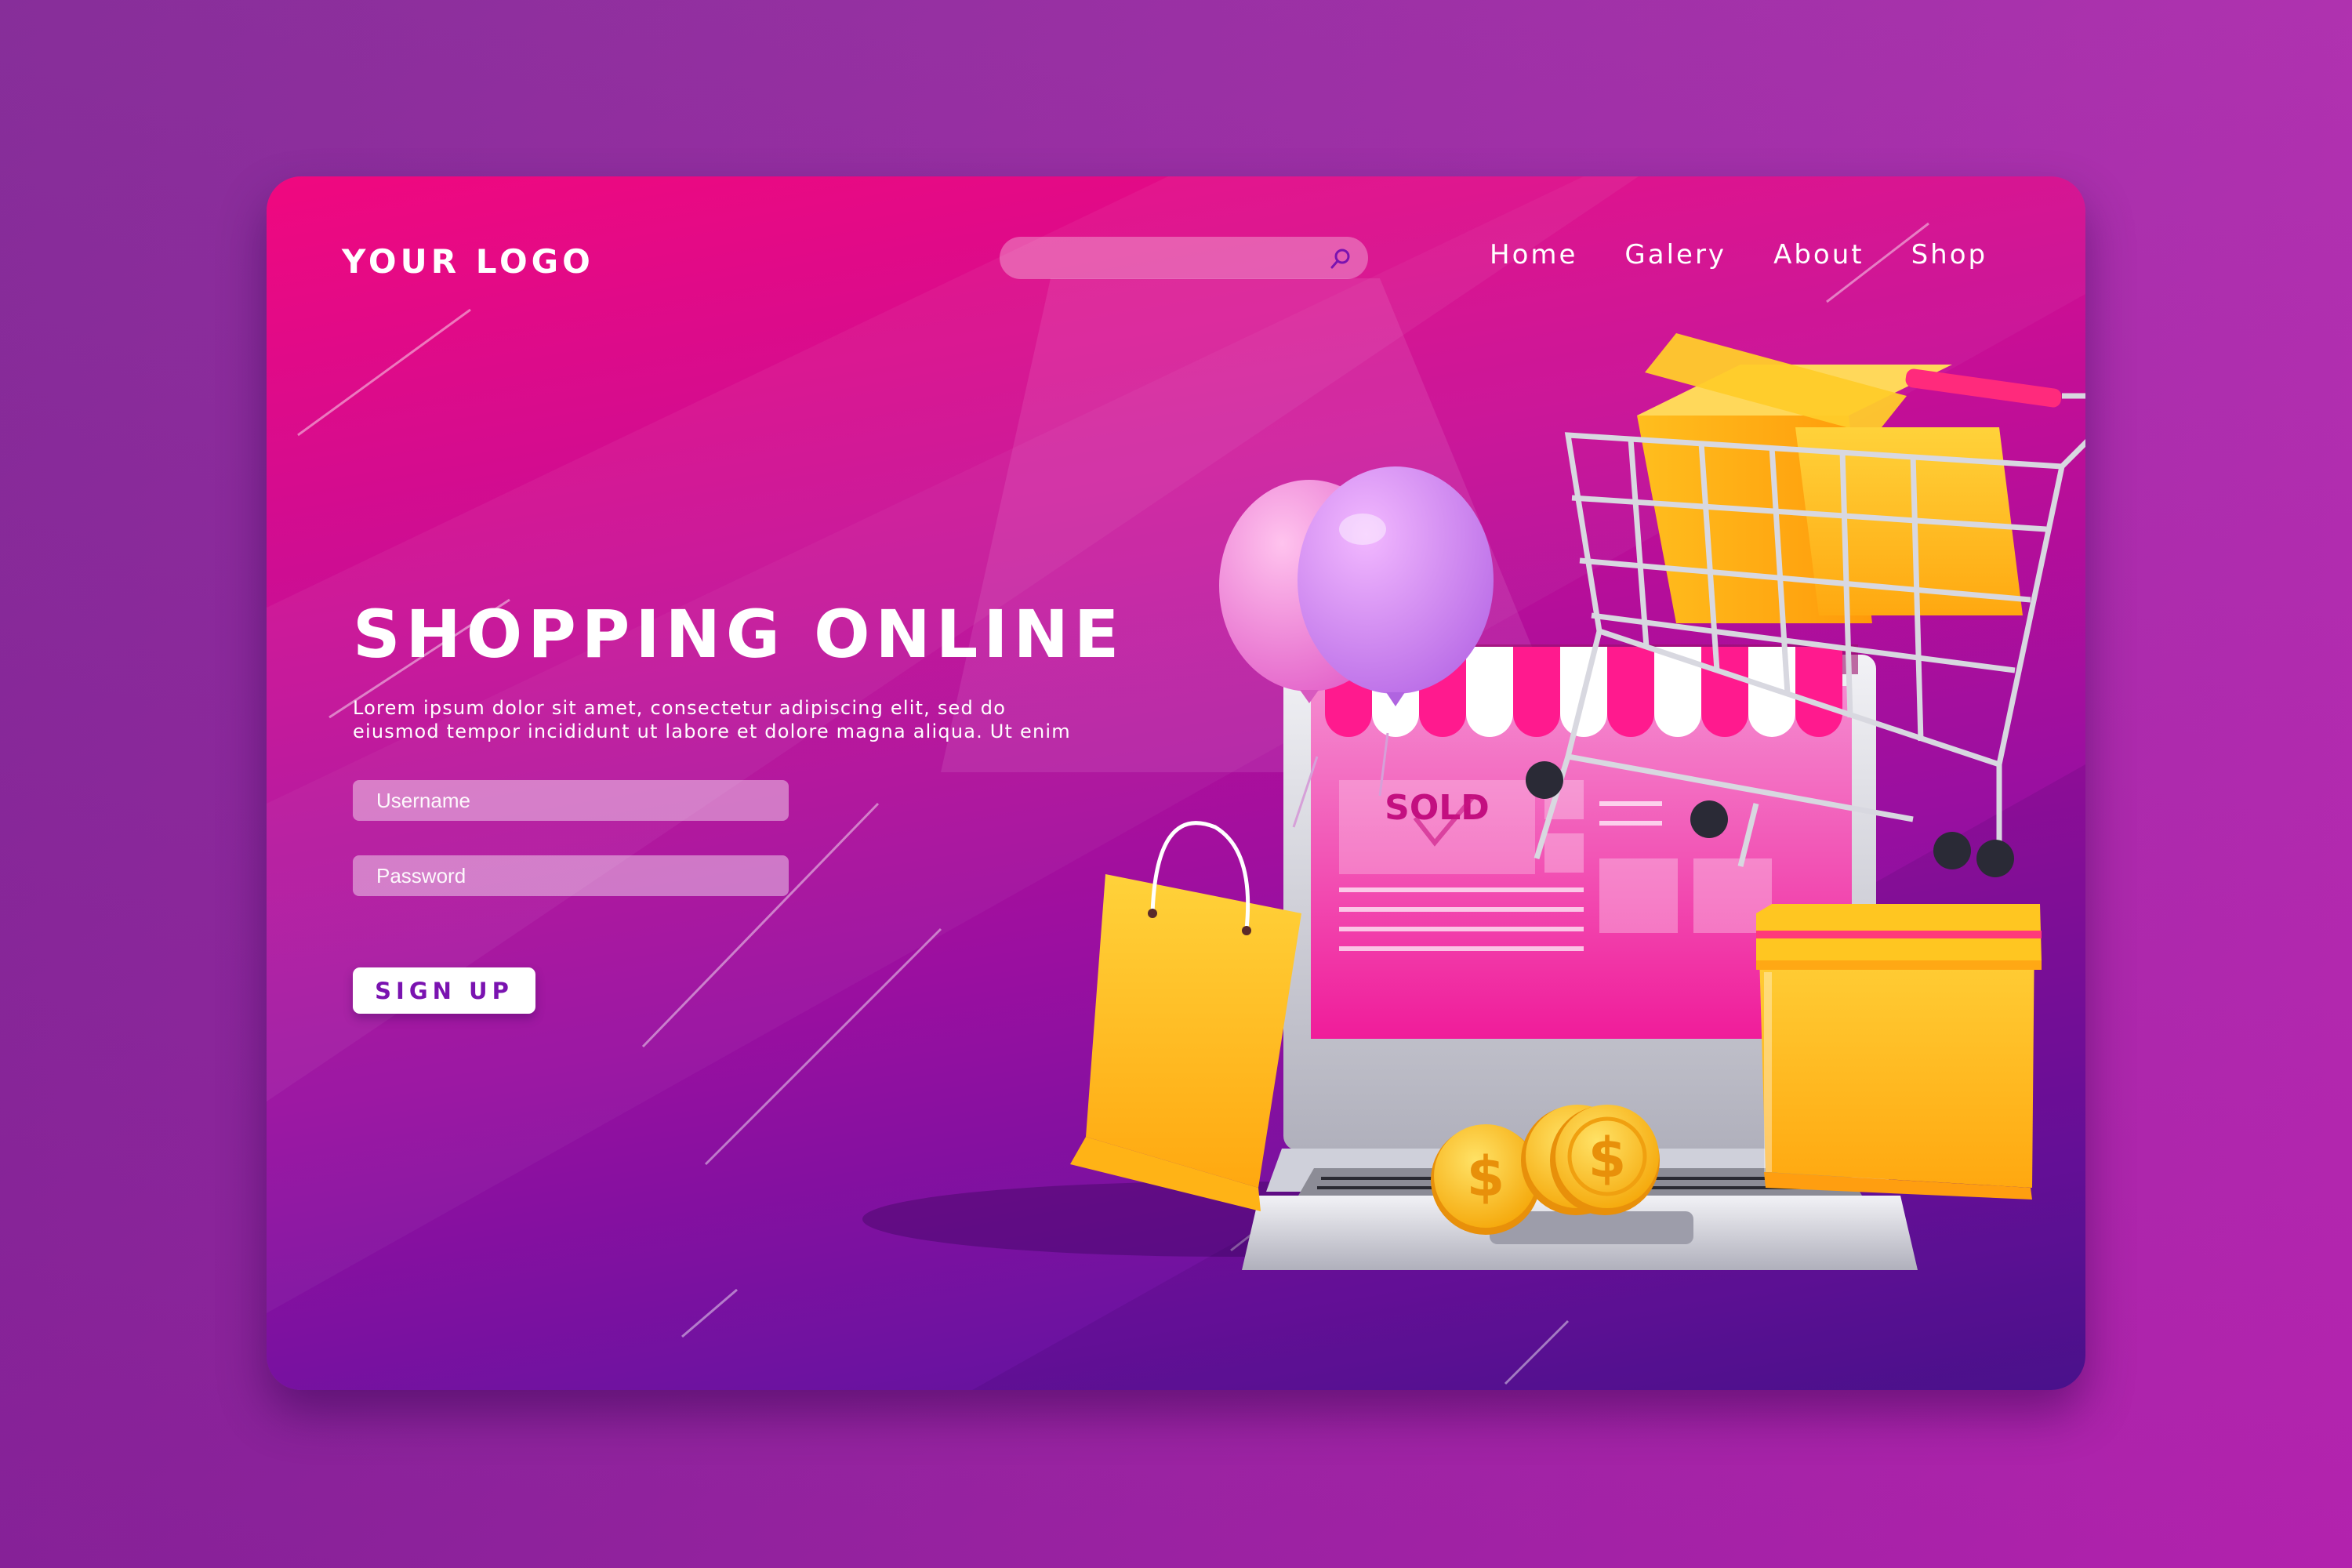 The image size is (2352, 1568). What do you see at coordinates (1437, 808) in the screenshot?
I see `sold-label: SOLD` at bounding box center [1437, 808].